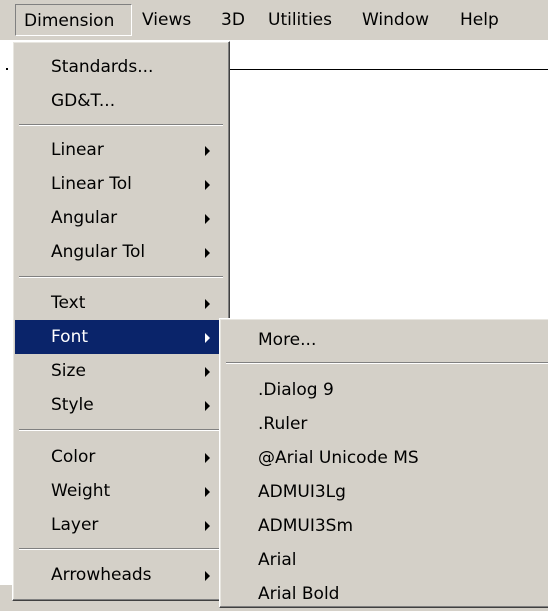 This screenshot has height=611, width=548. I want to click on font-item-admui3lg: ADMUI3Lg, so click(385, 492).